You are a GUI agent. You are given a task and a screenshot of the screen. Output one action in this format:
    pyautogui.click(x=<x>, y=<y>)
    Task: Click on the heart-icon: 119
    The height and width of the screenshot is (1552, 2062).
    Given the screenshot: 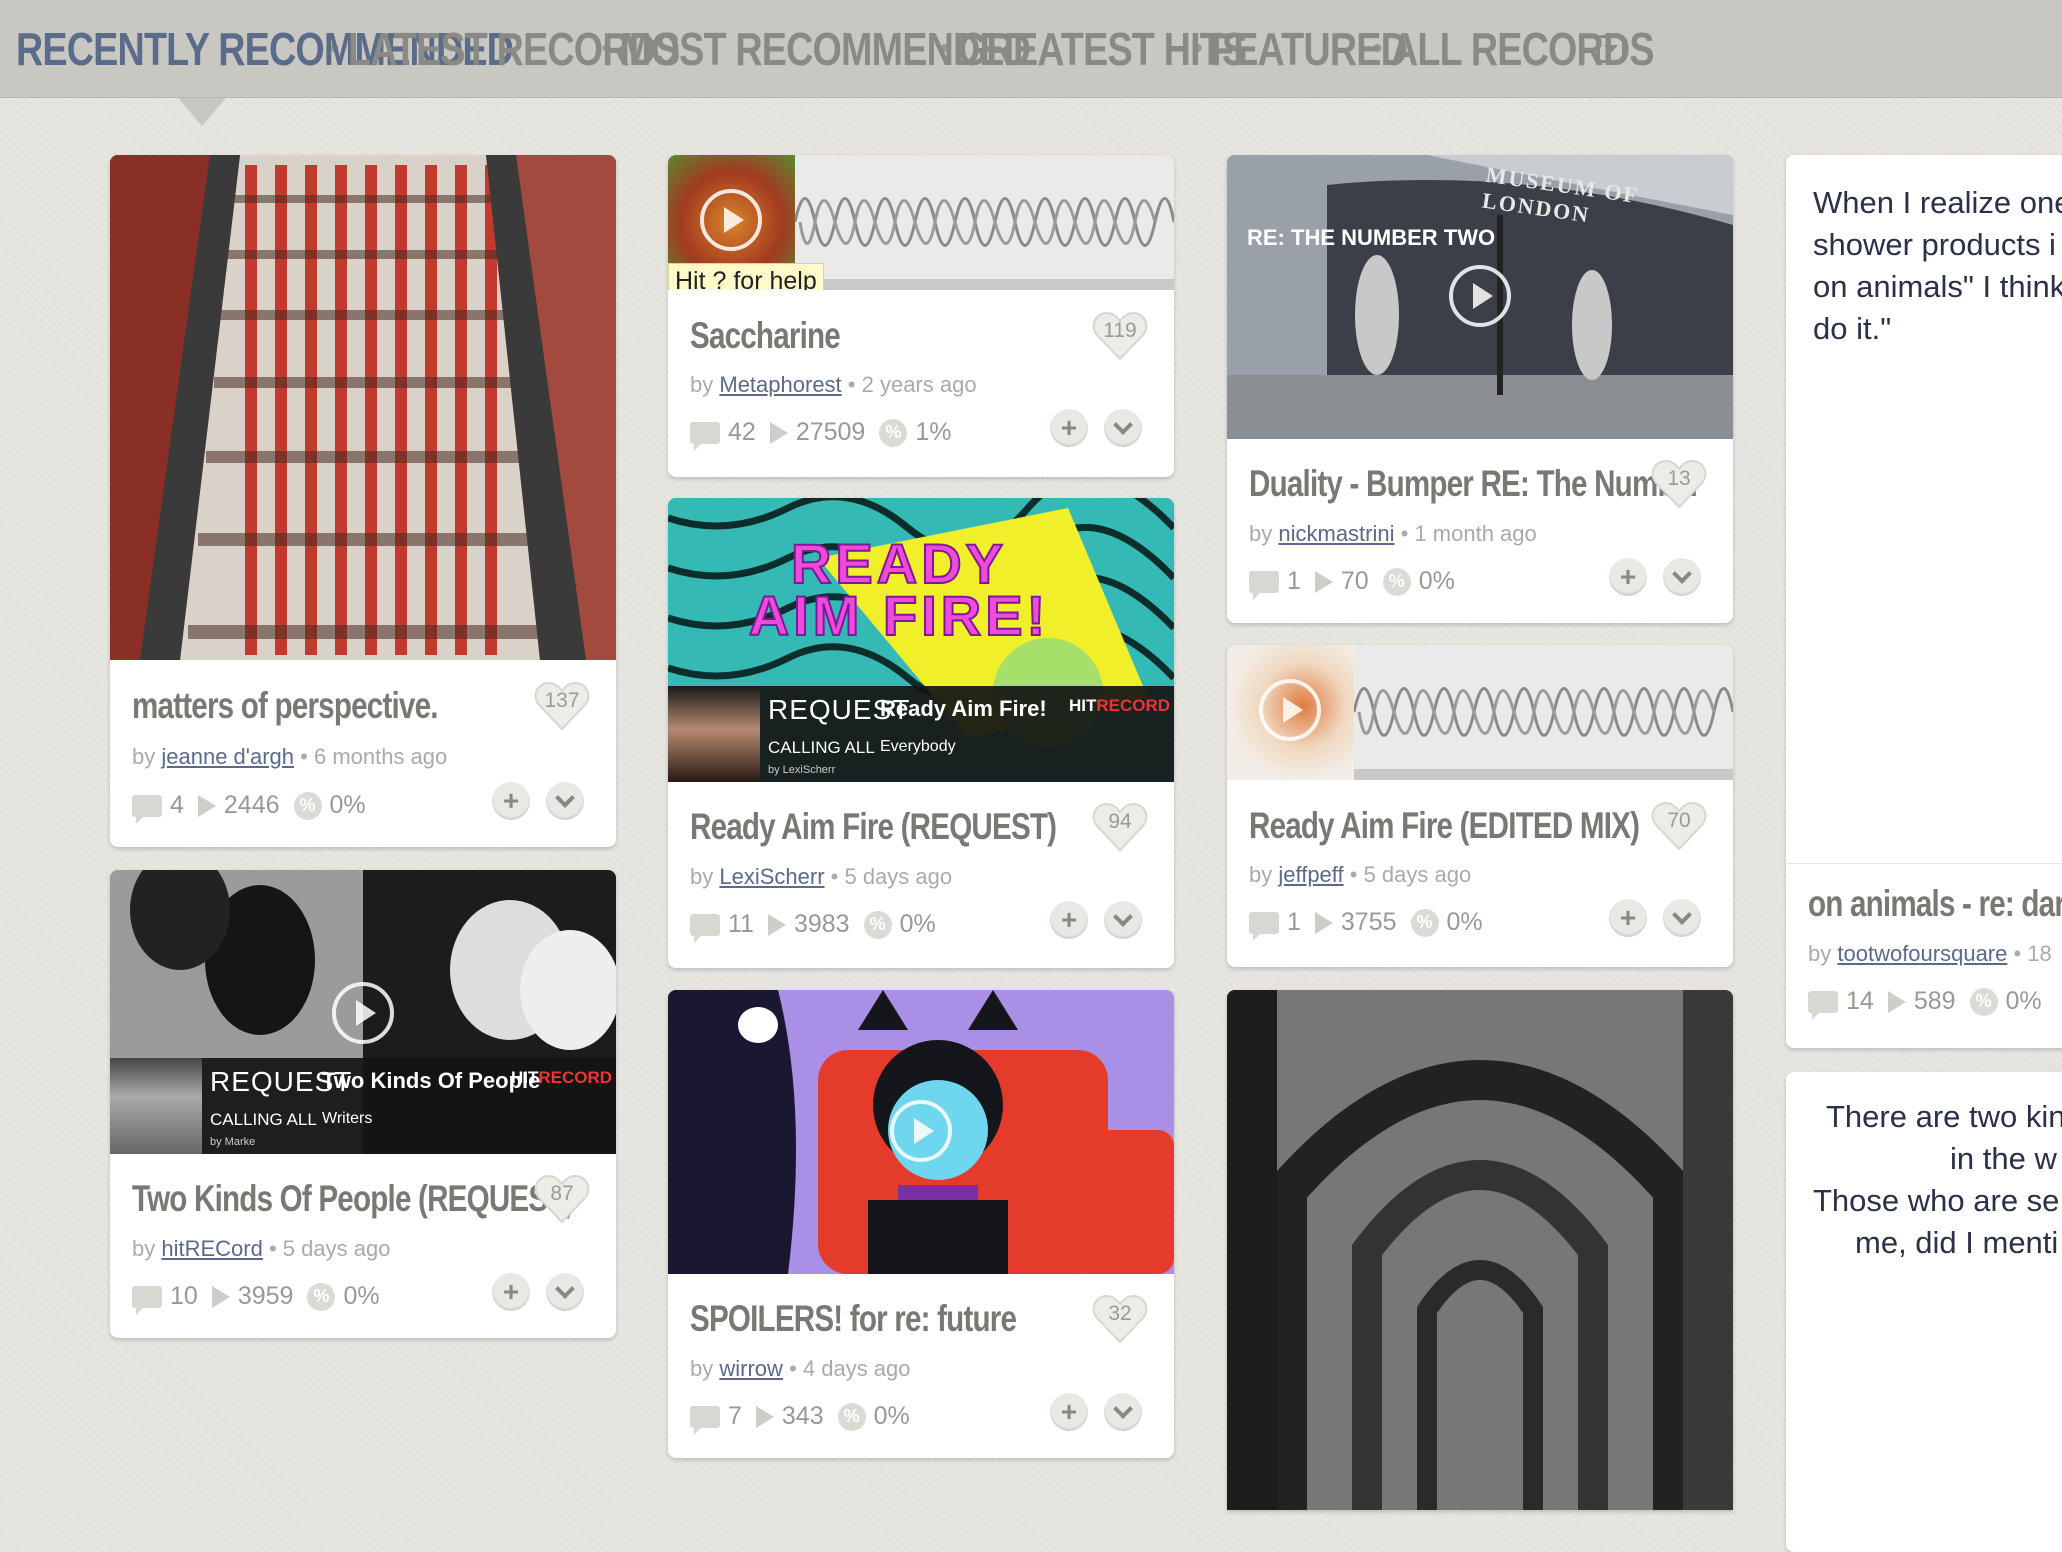 What is the action you would take?
    pyautogui.click(x=1120, y=336)
    